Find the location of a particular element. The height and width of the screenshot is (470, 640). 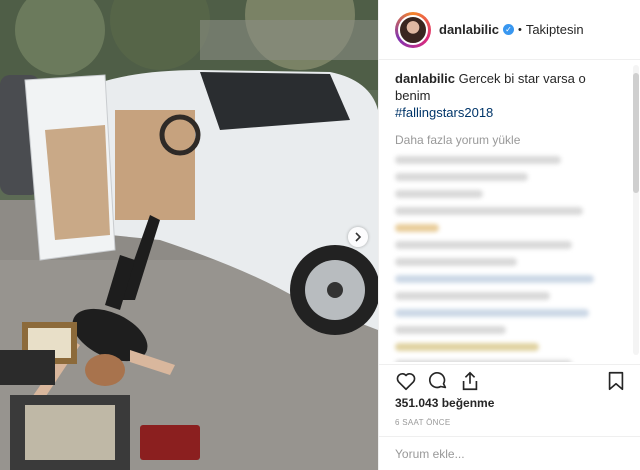

heart-icon is located at coordinates (406, 381).